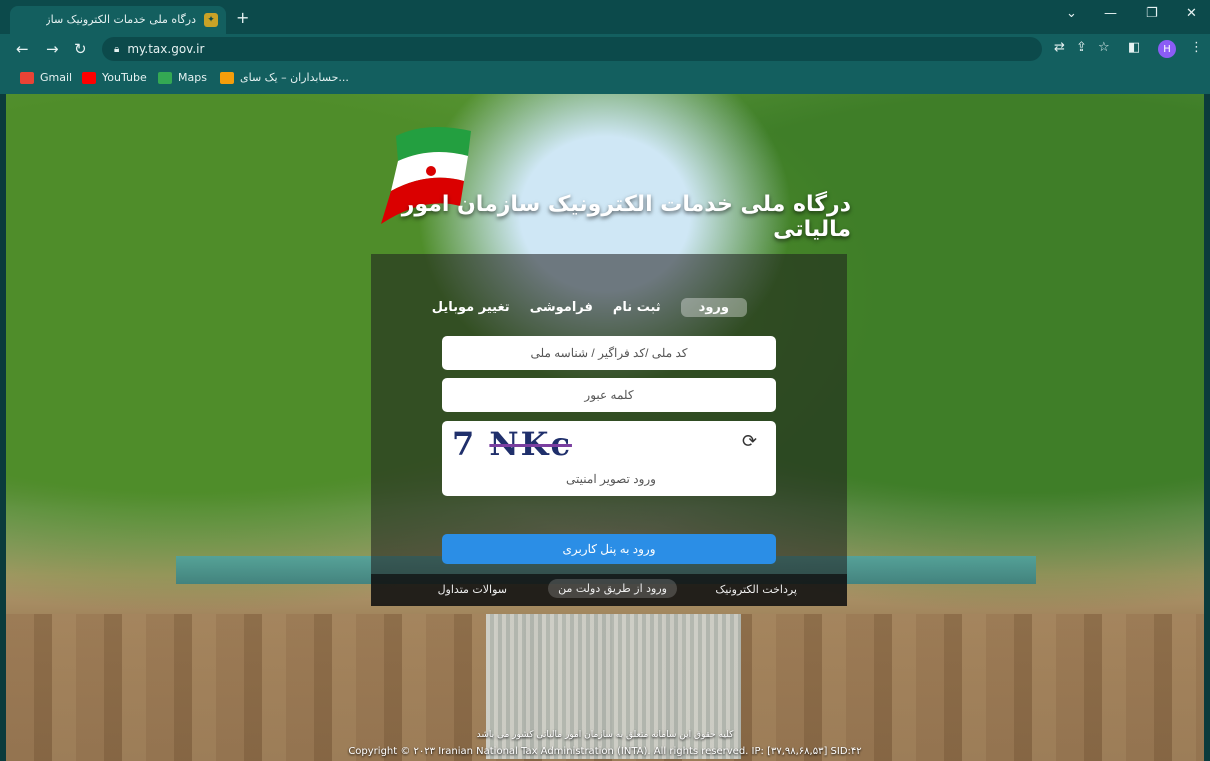  Describe the element at coordinates (471, 307) in the screenshot. I see `tab-change-mobile: تغییر موبایل` at that location.